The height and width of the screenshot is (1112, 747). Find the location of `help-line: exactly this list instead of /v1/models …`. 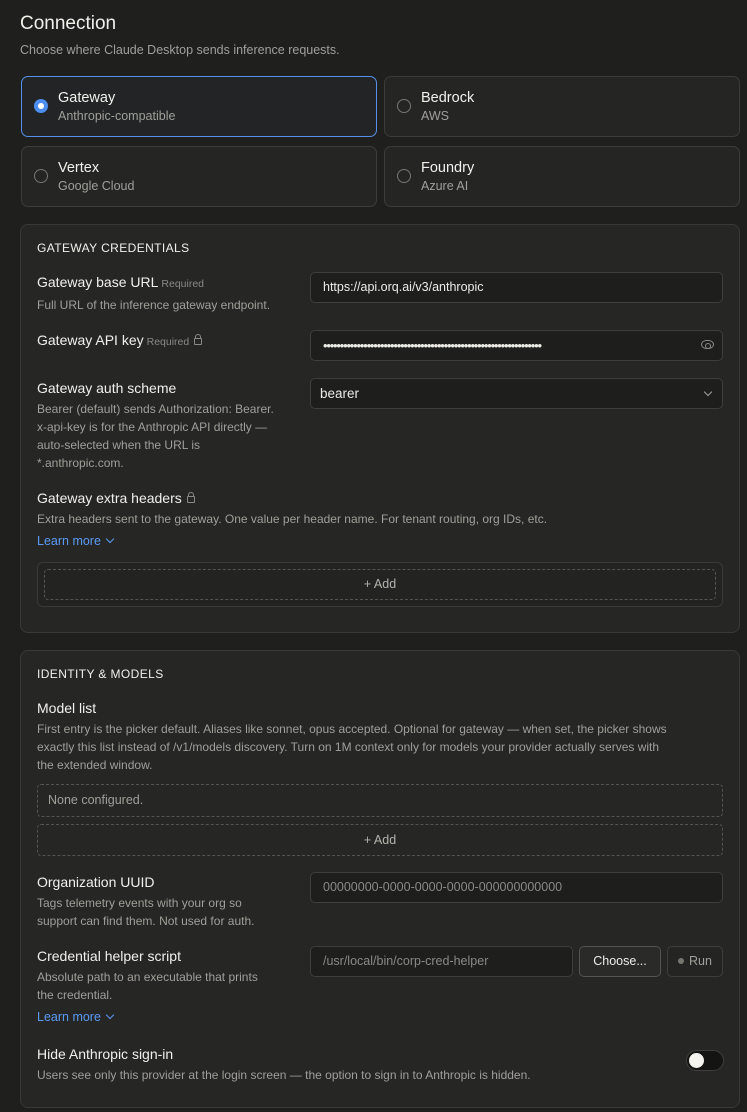

help-line: exactly this list instead of /v1/models … is located at coordinates (348, 747).